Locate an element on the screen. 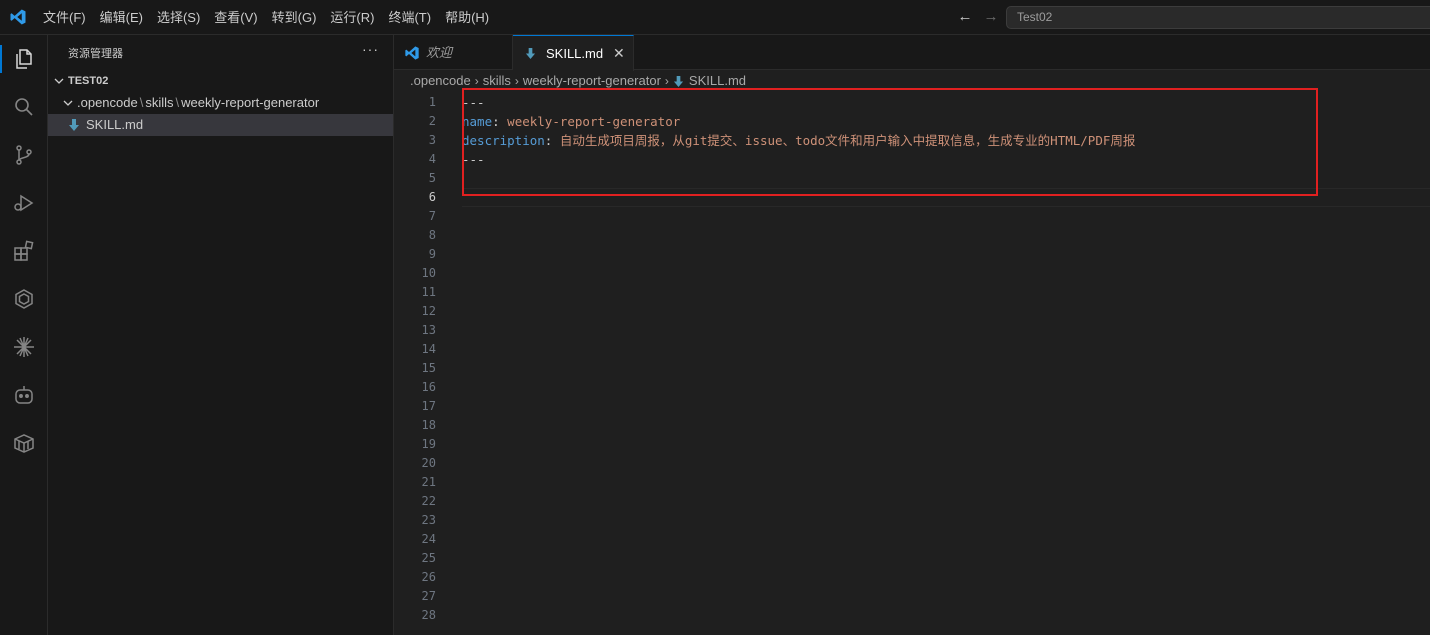 The image size is (1430, 635). line-number: 15 is located at coordinates (428, 368).